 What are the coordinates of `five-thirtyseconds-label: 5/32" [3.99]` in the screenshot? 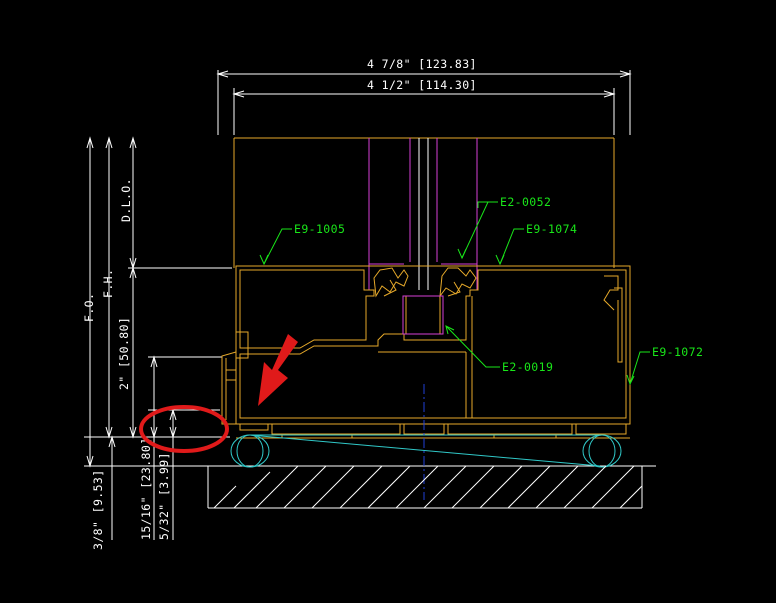 It's located at (164, 496).